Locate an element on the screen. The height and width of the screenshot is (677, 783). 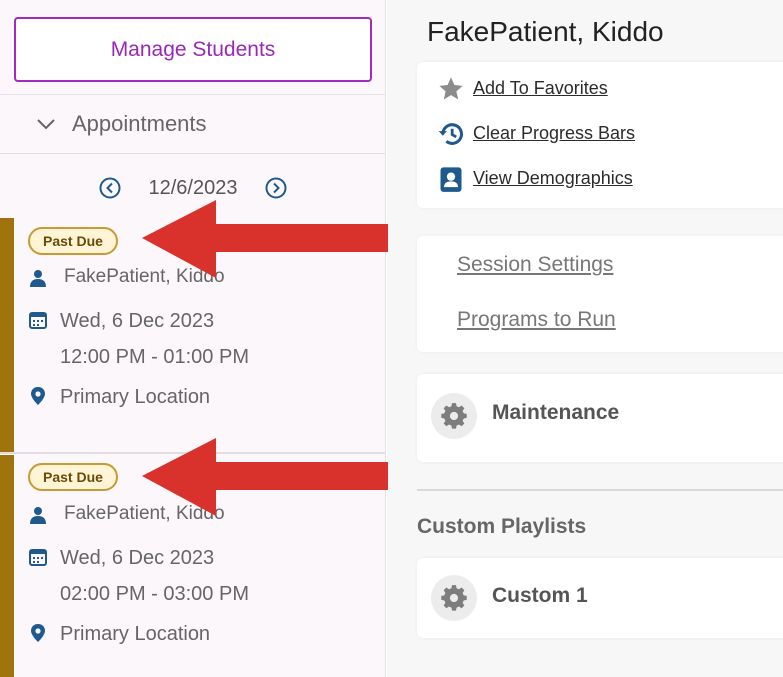
star-icon is located at coordinates (451, 88).